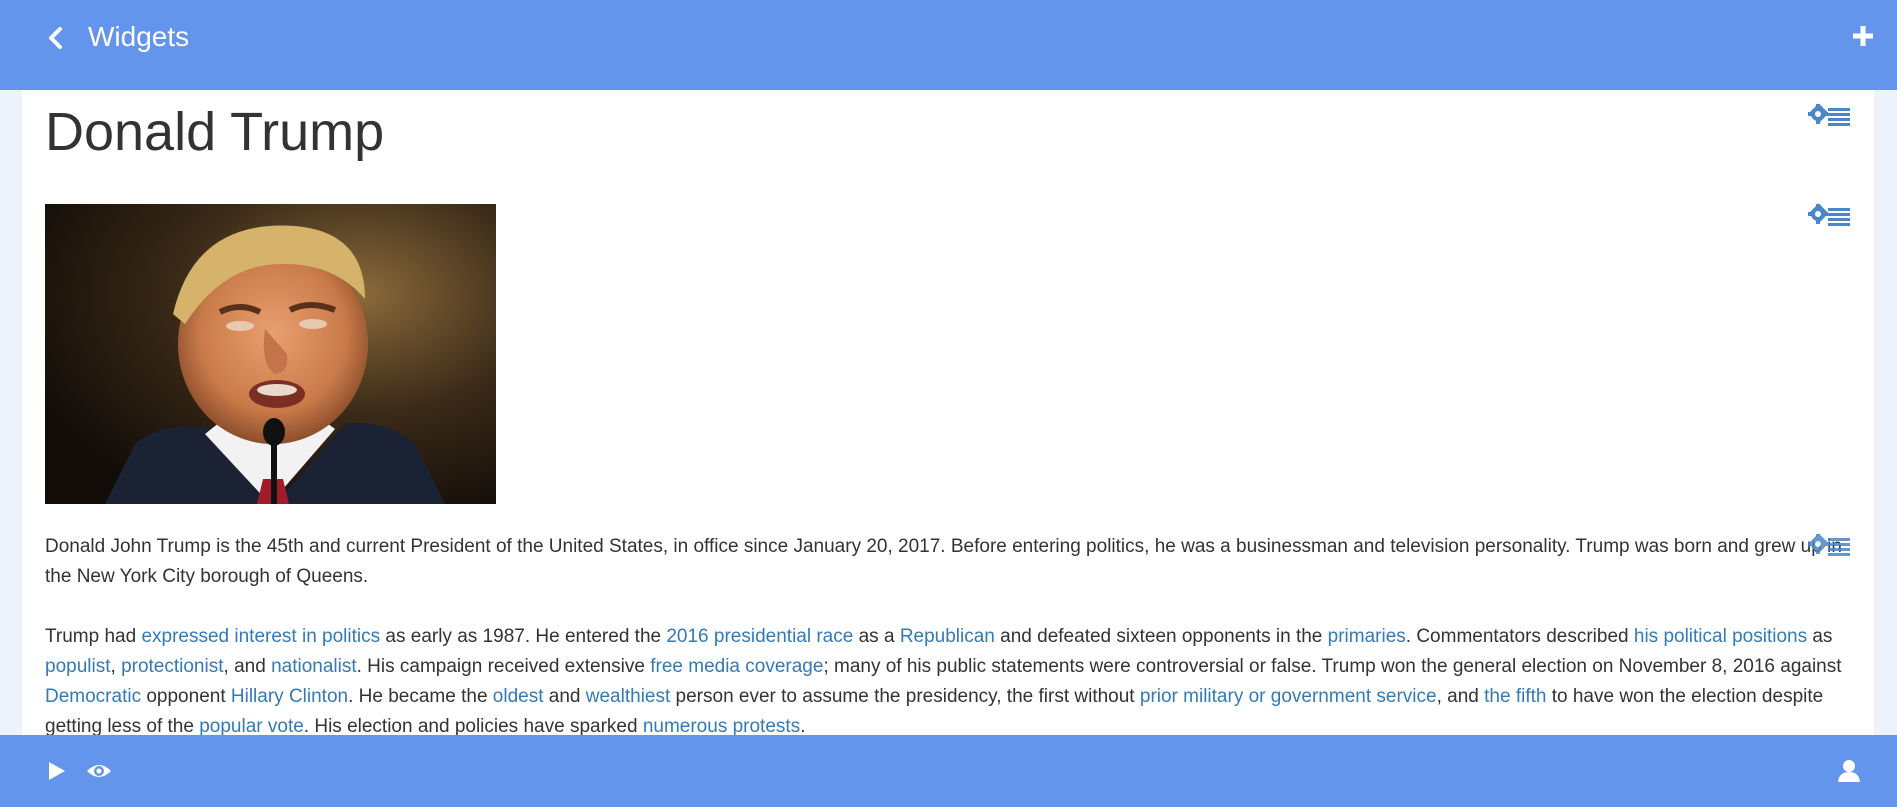 Image resolution: width=1897 pixels, height=807 pixels. I want to click on top-bar: Widgets, so click(948, 45).